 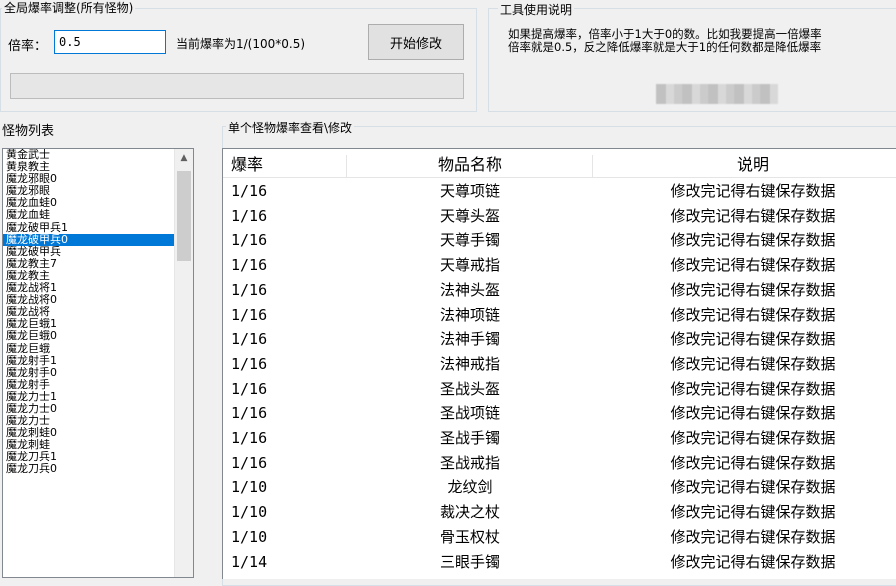 I want to click on monster-list-item: 魔龙教主, so click(x=98, y=276).